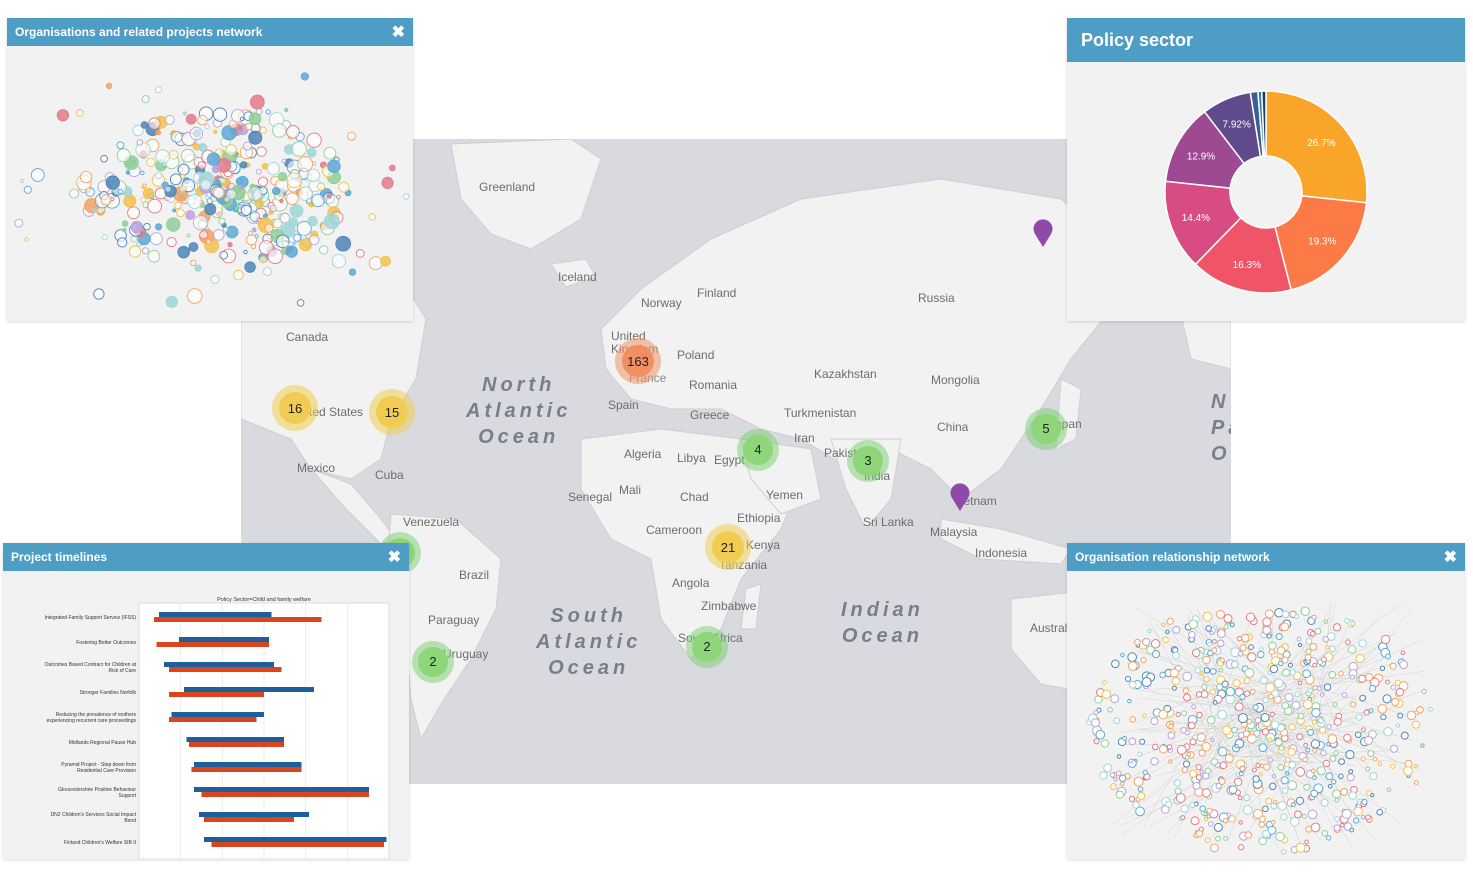 Image resolution: width=1473 pixels, height=879 pixels. Describe the element at coordinates (392, 412) in the screenshot. I see `map-cluster-us-east: 15` at that location.